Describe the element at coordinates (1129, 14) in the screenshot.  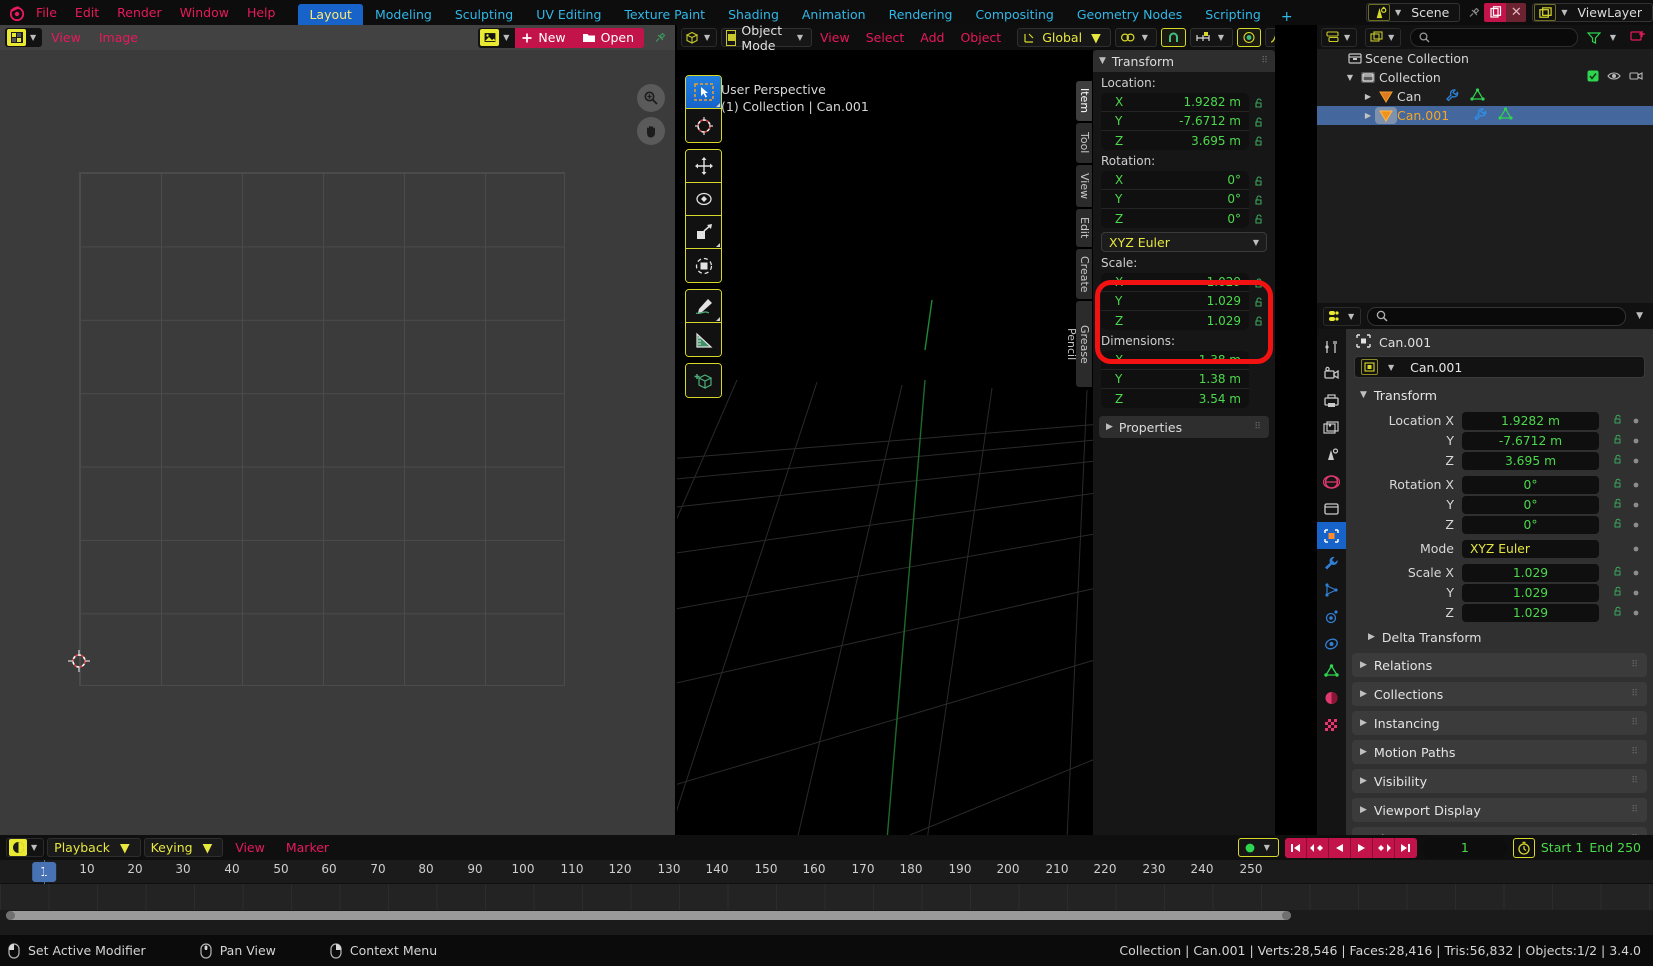
I see `workspace-tab-geometry-nodes: Geometry Nodes` at that location.